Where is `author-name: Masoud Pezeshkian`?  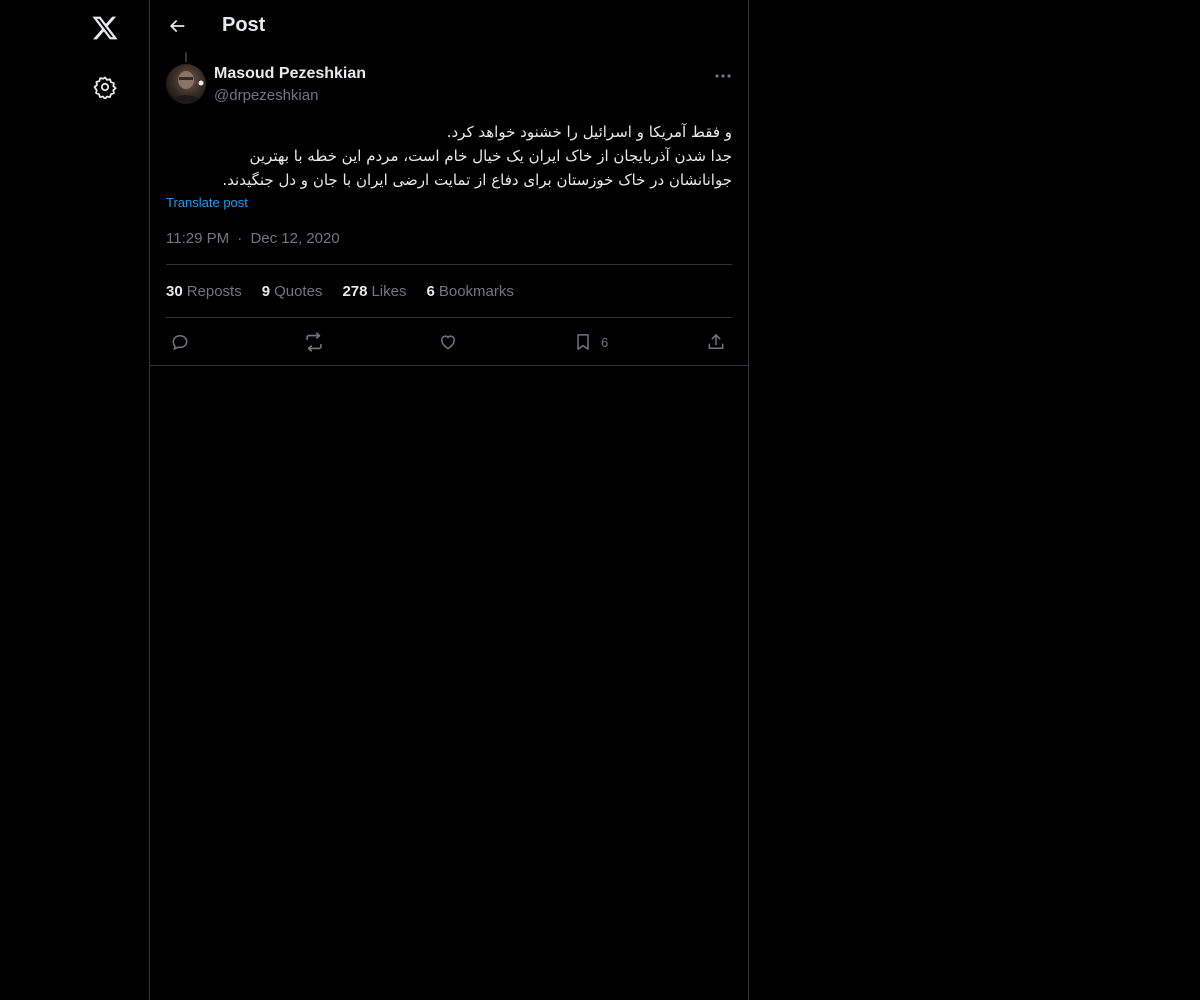
author-name: Masoud Pezeshkian is located at coordinates (290, 74).